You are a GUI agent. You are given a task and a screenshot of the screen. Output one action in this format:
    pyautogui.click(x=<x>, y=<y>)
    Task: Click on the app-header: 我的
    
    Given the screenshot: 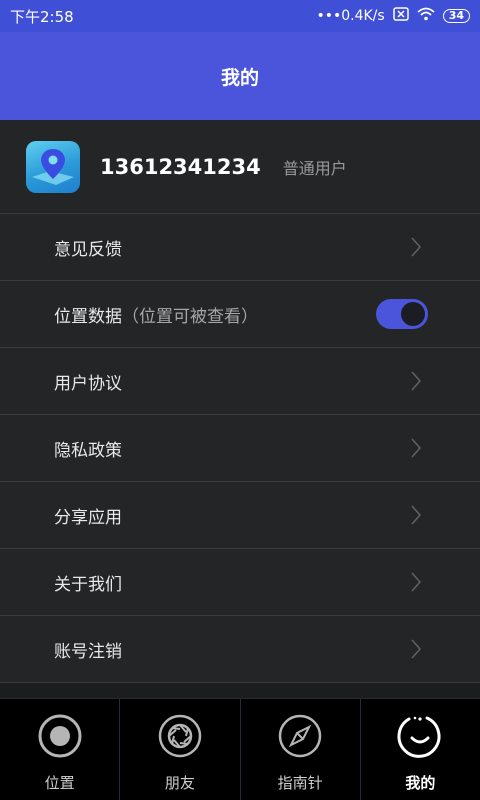 What is the action you would take?
    pyautogui.click(x=240, y=76)
    